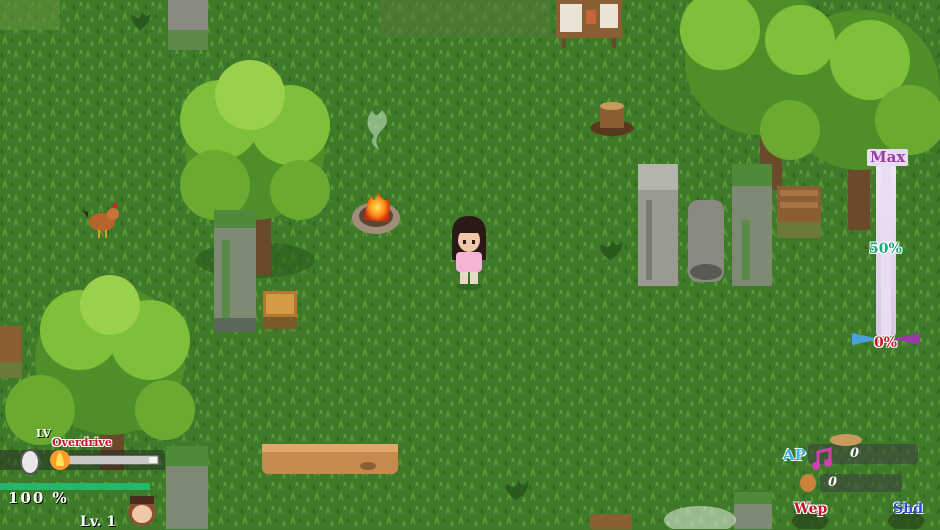 The image size is (940, 530). I want to click on grass-patch, so click(30, 15).